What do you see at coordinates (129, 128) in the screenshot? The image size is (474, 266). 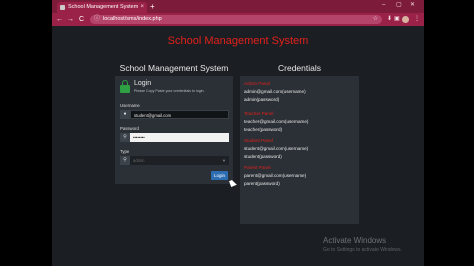 I see `password-label: Password` at bounding box center [129, 128].